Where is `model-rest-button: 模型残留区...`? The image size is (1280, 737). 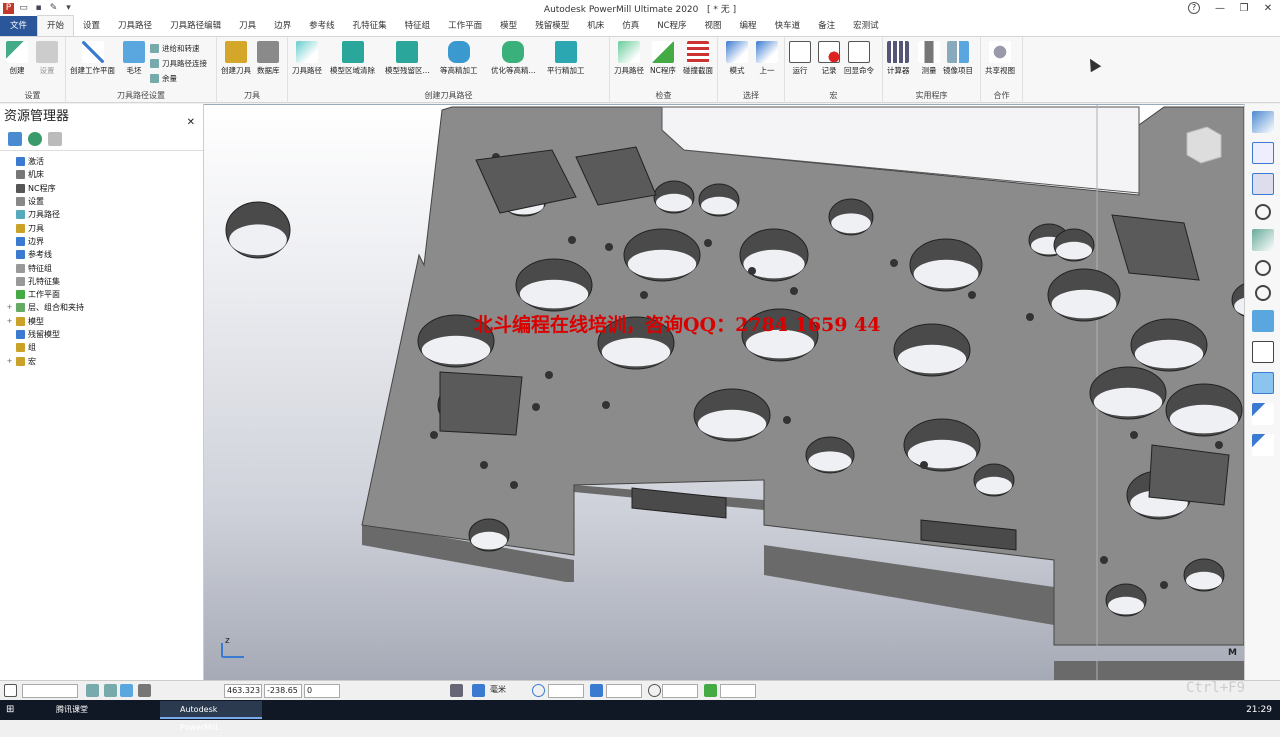 model-rest-button: 模型残留区... is located at coordinates (407, 58).